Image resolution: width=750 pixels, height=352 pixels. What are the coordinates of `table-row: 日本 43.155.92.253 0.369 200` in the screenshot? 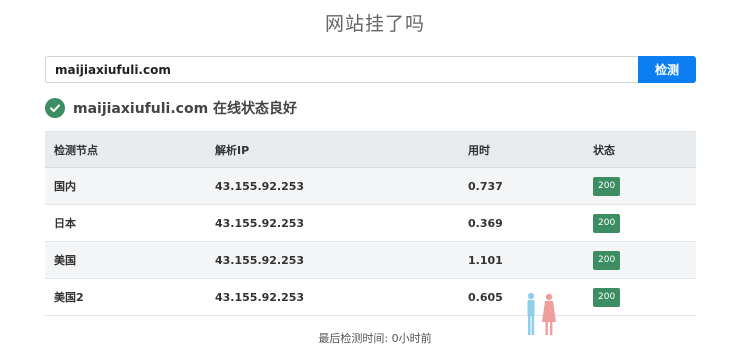 It's located at (370, 223).